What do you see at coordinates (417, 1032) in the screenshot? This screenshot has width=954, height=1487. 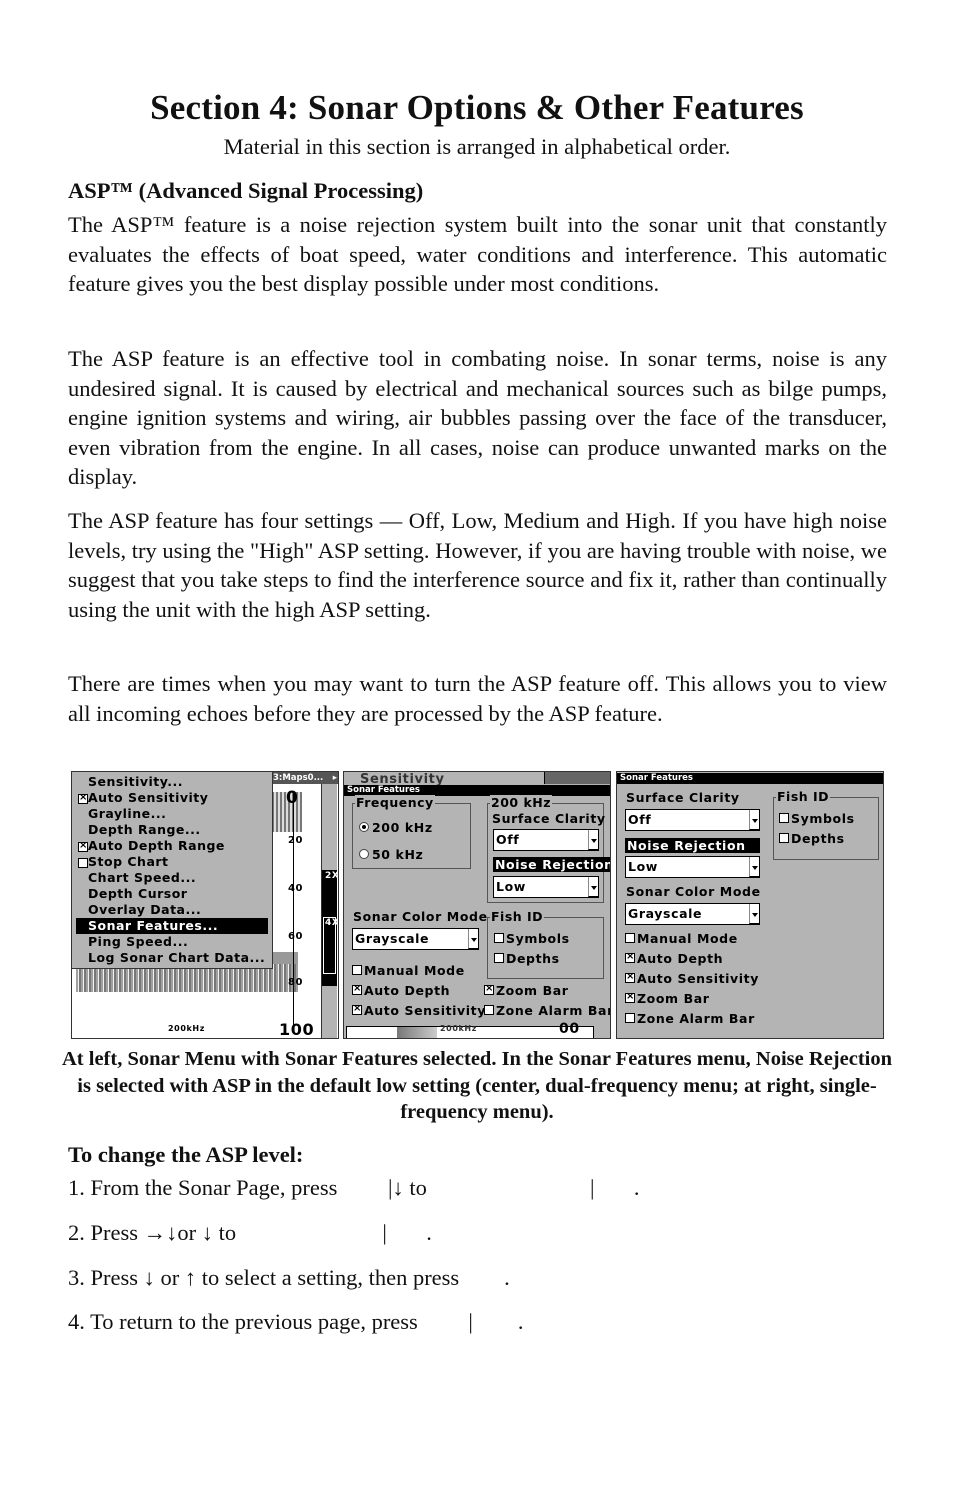 I see `behind-echo` at bounding box center [417, 1032].